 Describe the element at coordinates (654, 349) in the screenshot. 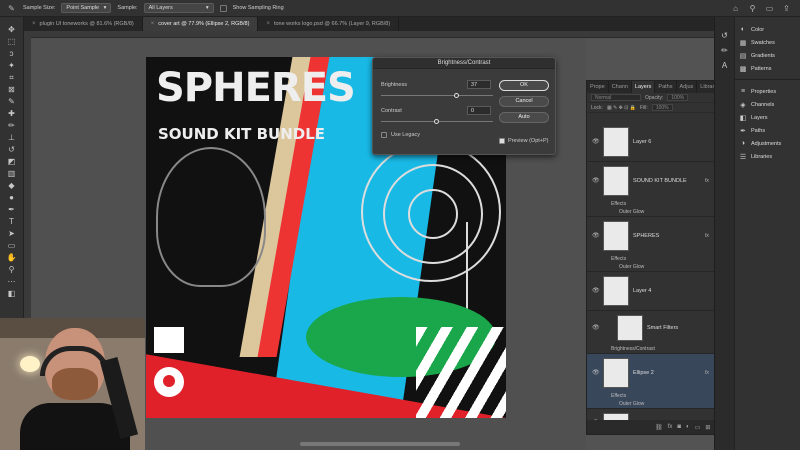

I see `layer-effect-item: Brightness/Contrast` at that location.